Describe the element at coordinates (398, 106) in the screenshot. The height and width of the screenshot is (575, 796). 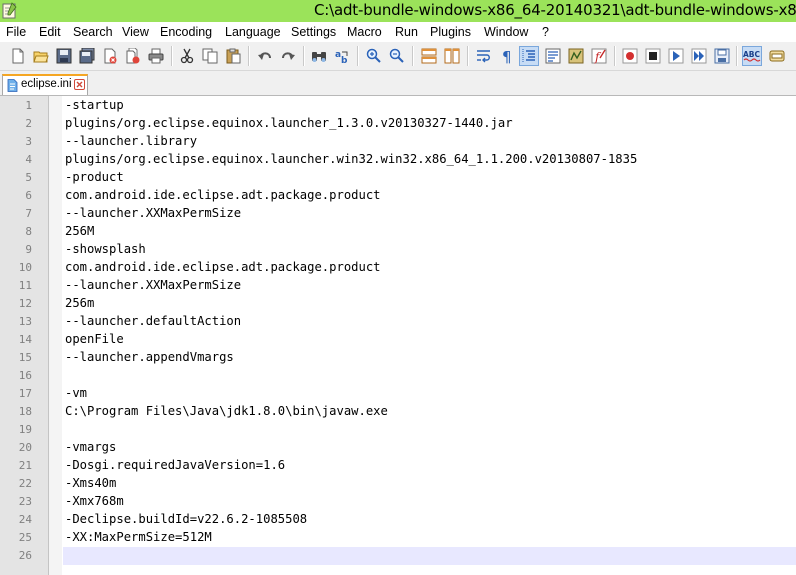
I see `editor-line: 1 -startup` at that location.